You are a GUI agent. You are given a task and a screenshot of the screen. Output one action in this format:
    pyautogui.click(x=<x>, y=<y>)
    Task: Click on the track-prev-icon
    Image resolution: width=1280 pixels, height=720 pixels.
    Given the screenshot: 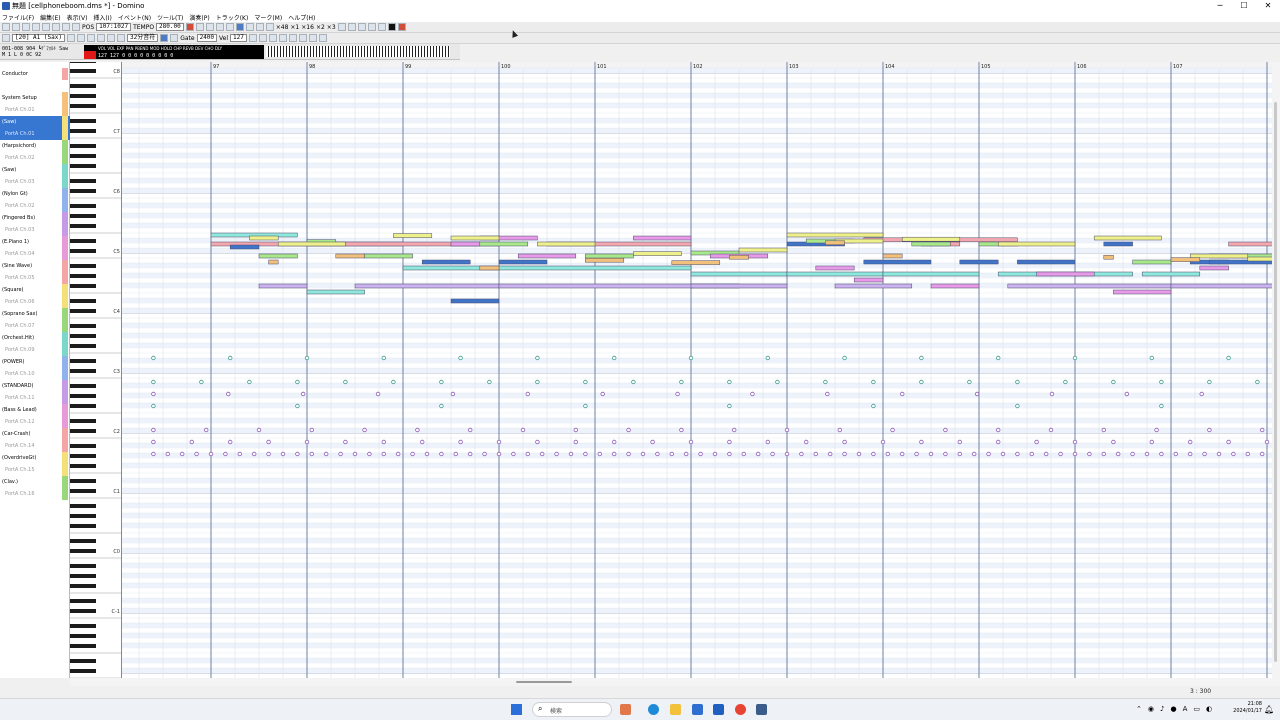 What is the action you would take?
    pyautogui.click(x=6, y=38)
    